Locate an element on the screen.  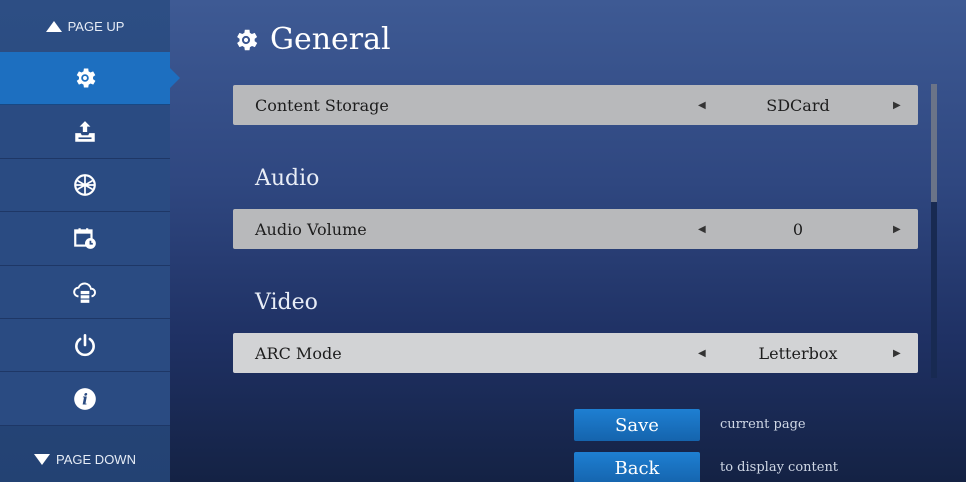
svg-text: i is located at coordinates (85, 399).